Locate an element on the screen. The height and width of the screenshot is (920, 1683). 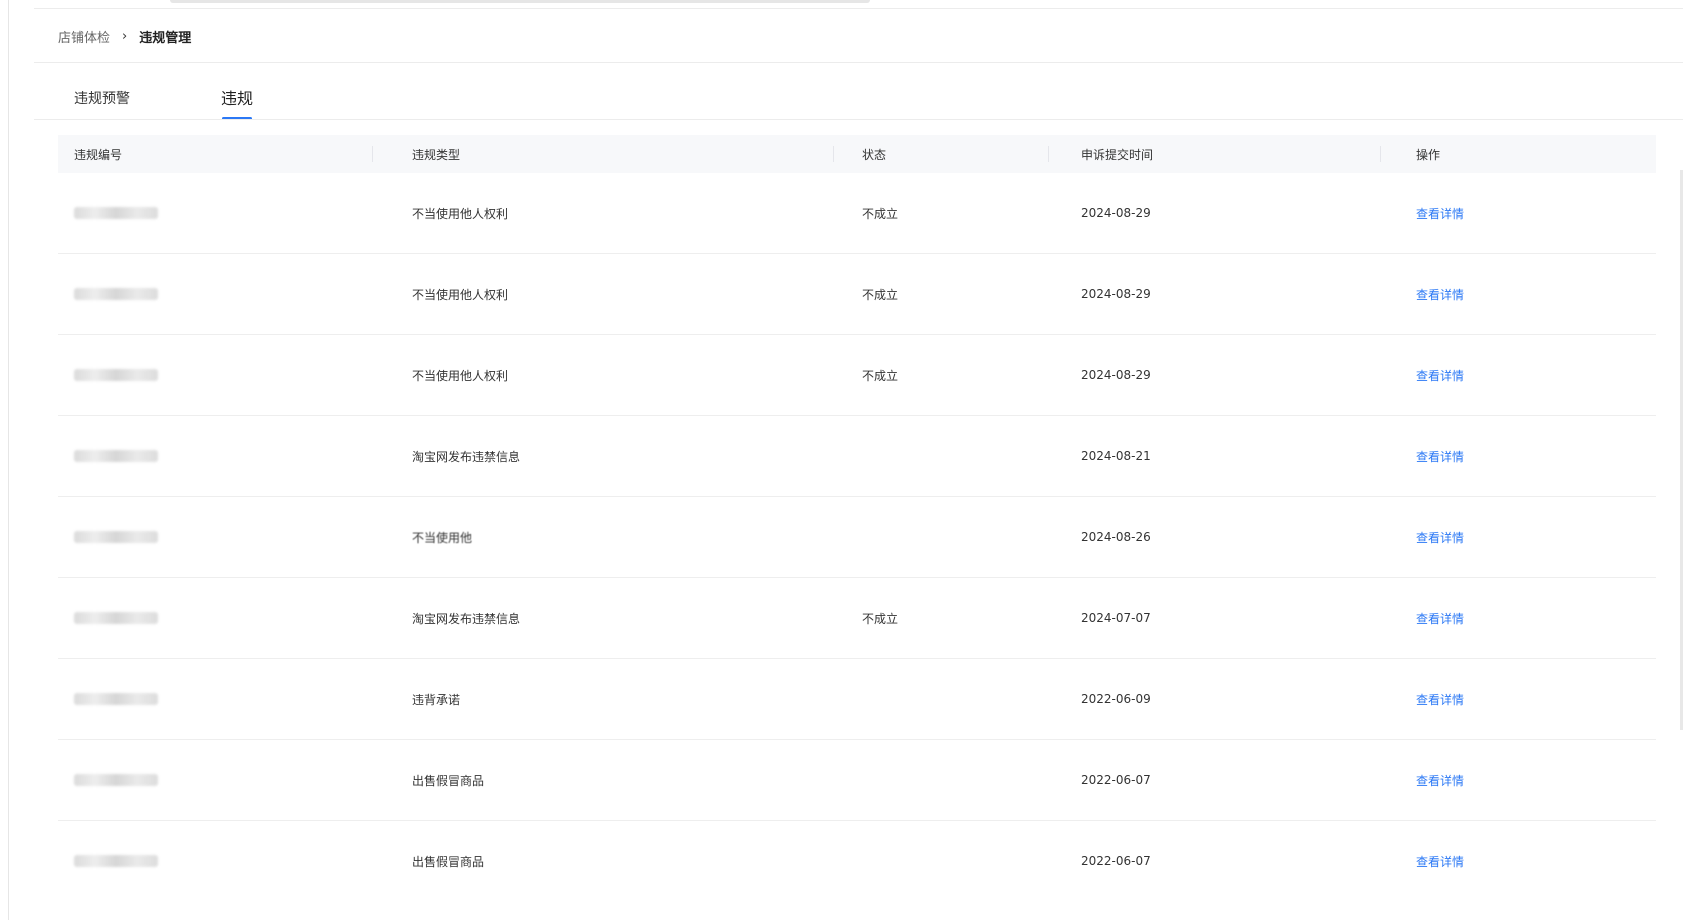
appeal-date: 2024-07-07 is located at coordinates (1116, 618).